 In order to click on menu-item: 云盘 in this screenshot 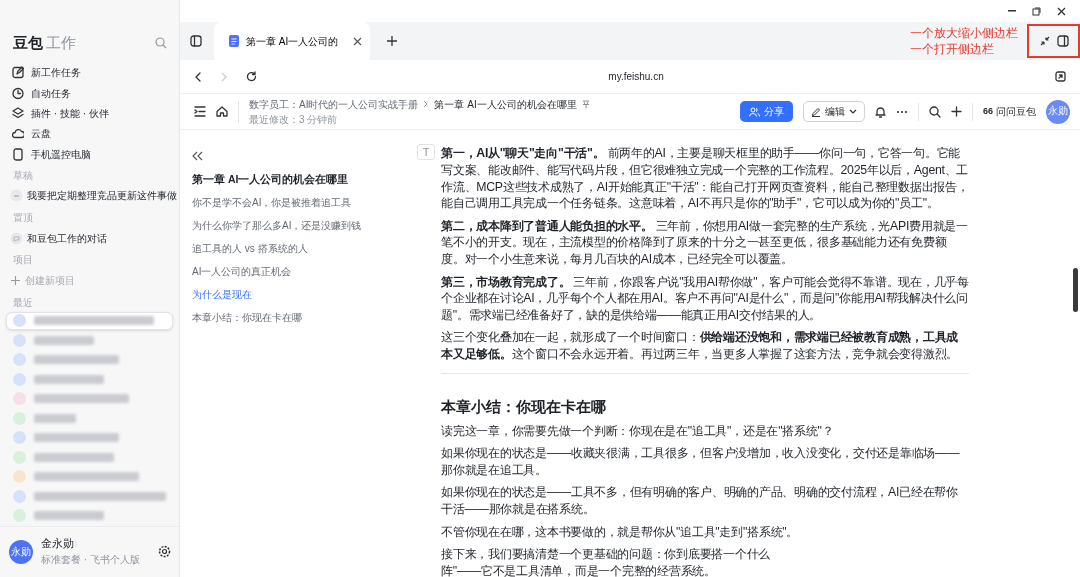, I will do `click(41, 134)`.